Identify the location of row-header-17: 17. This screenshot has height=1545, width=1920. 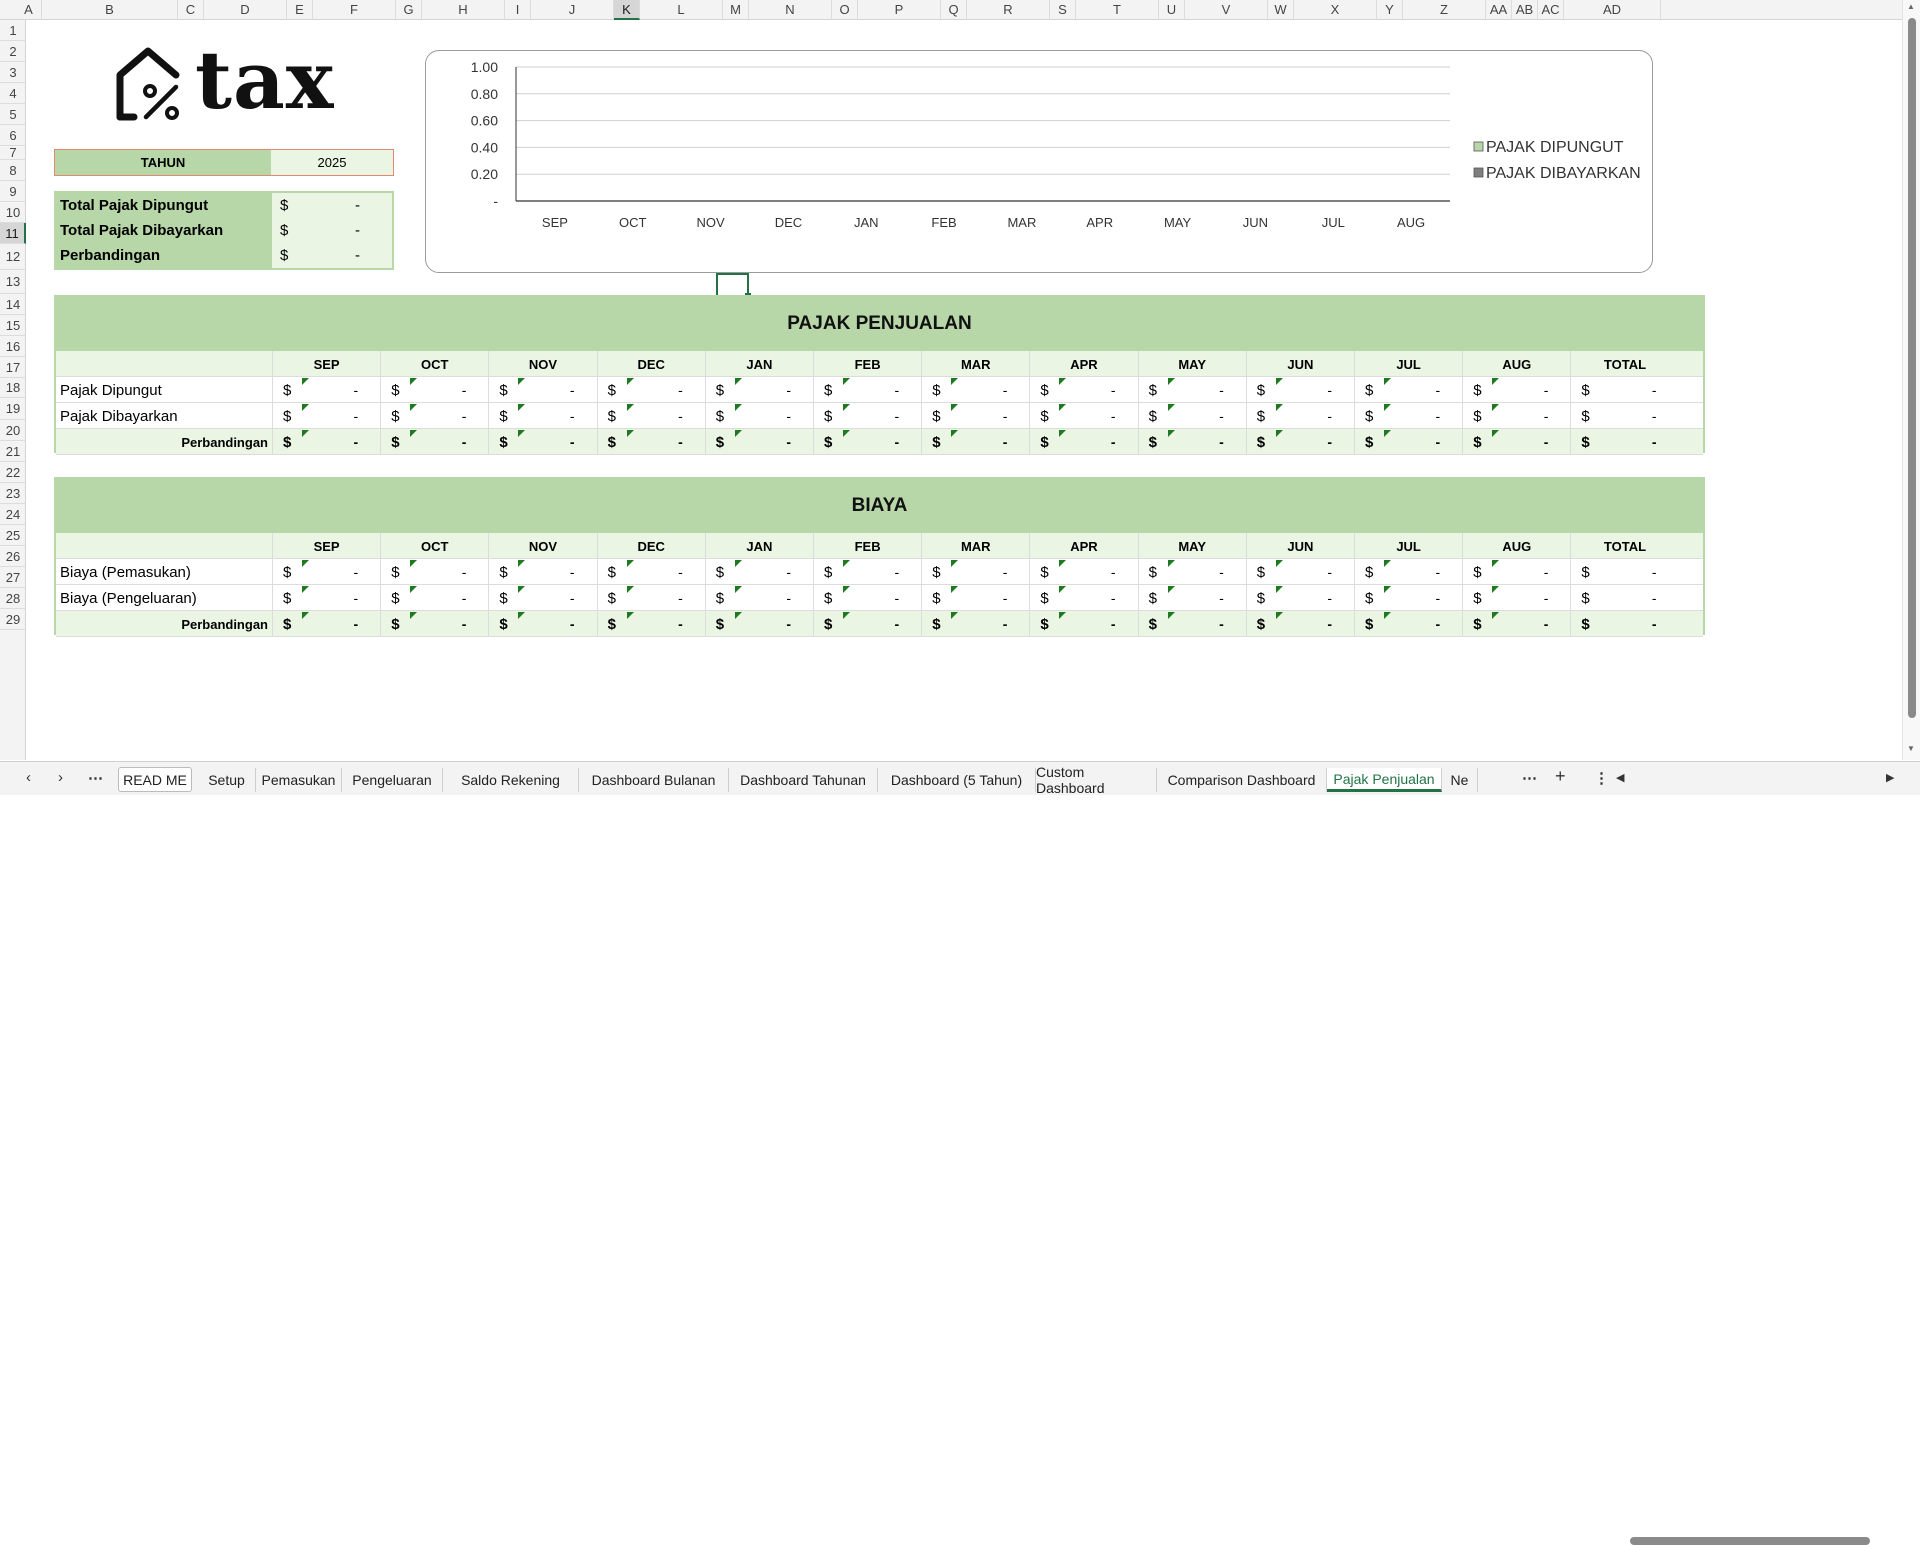
(13, 367).